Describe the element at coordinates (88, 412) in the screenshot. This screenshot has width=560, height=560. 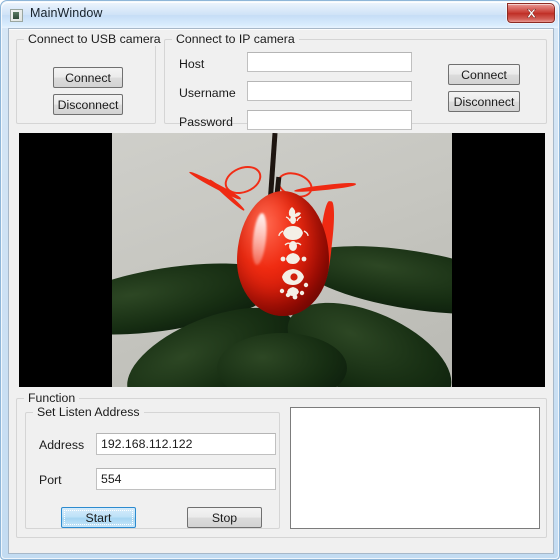
I see `set-listen-address-label: Set Listen Address` at that location.